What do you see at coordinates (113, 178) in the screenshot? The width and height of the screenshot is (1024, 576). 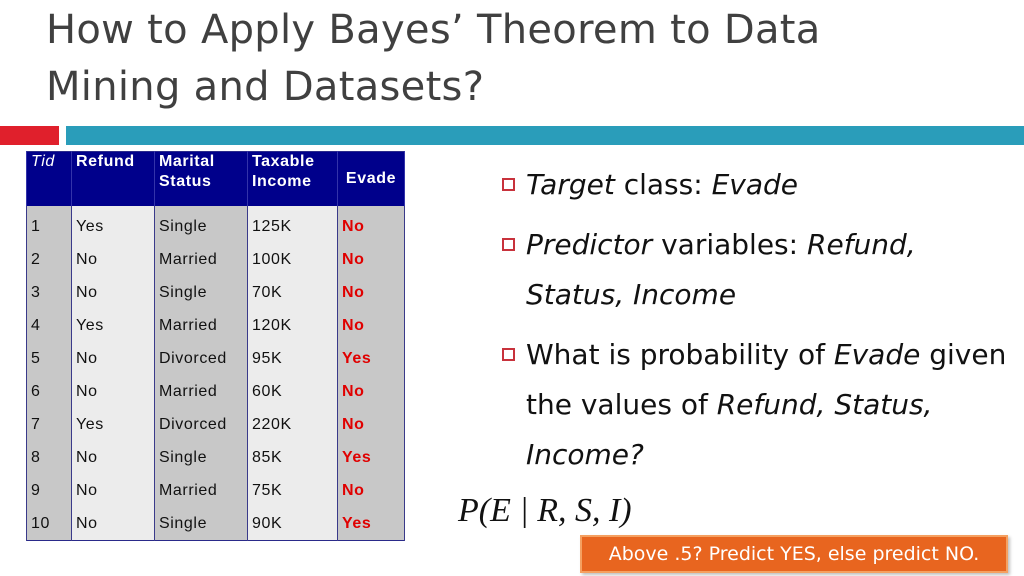 I see `header-refund: Refund` at bounding box center [113, 178].